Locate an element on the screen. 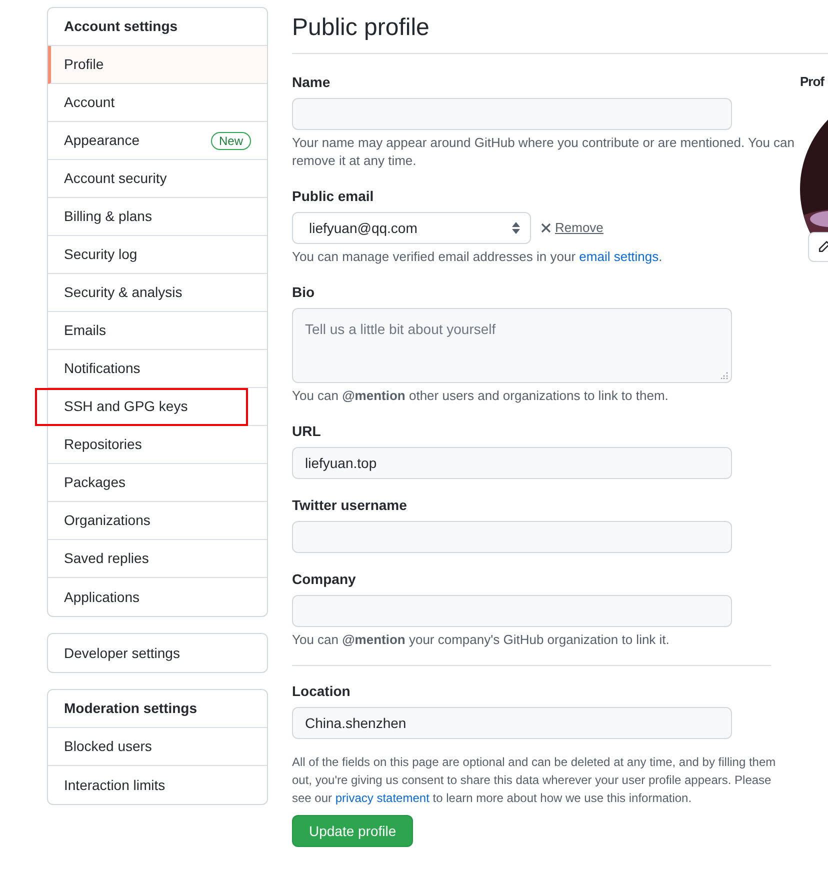 Image resolution: width=828 pixels, height=869 pixels. menu-item: Notifications is located at coordinates (157, 369).